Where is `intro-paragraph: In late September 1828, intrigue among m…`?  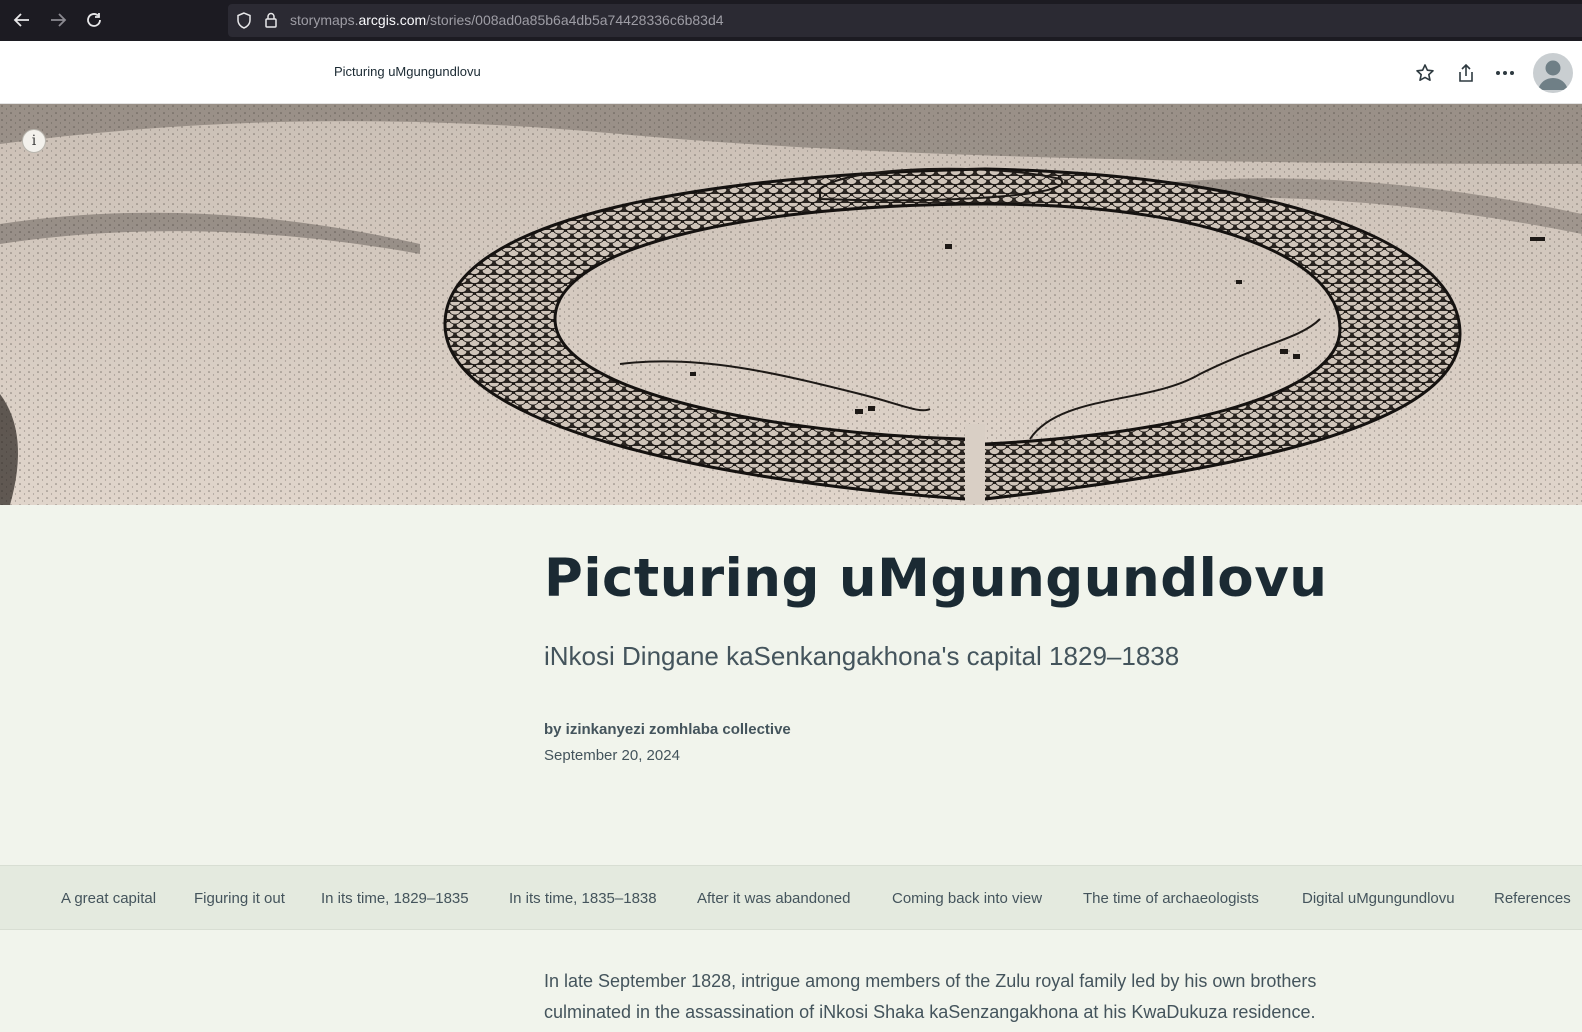
intro-paragraph: In late September 1828, intrigue among m… is located at coordinates (930, 996).